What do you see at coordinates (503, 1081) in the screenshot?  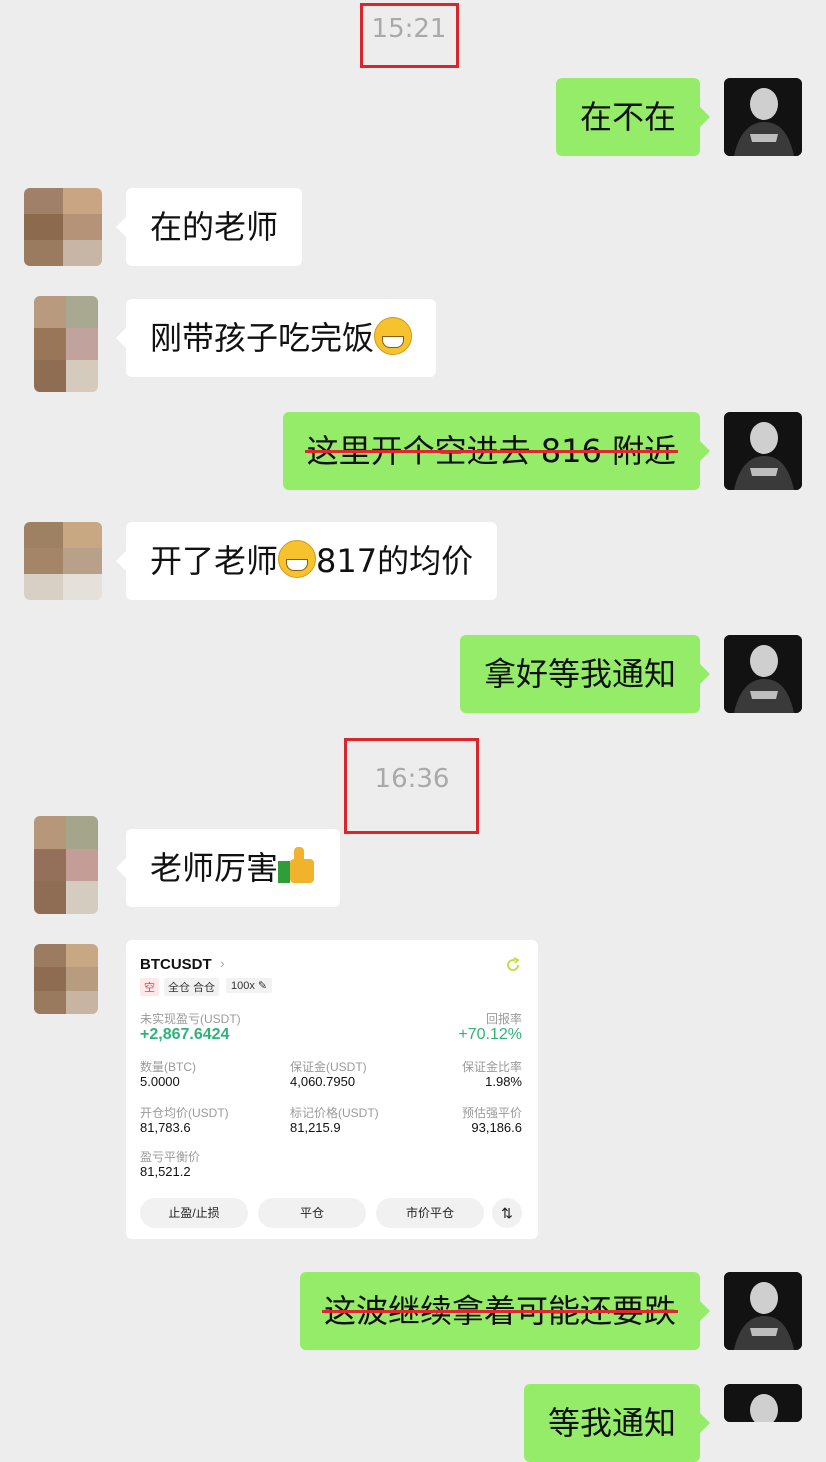 I see `margin-ratio-value: 1.98%` at bounding box center [503, 1081].